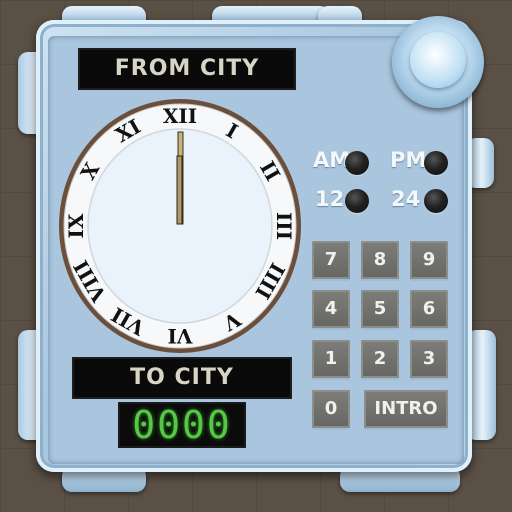 This screenshot has height=512, width=512. Describe the element at coordinates (331, 260) in the screenshot. I see `key-7: 7` at that location.